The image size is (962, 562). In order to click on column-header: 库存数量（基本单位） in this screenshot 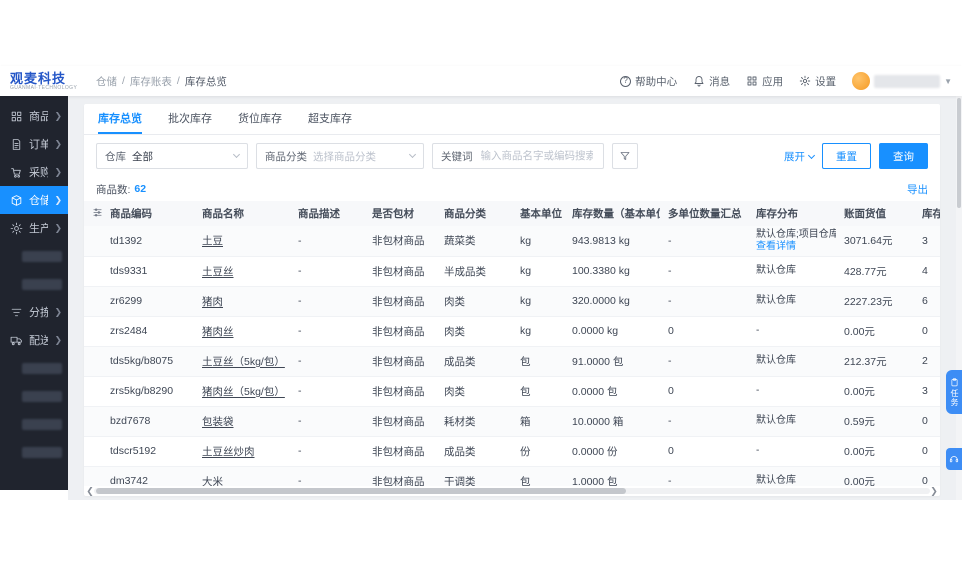, I will do `click(612, 213)`.